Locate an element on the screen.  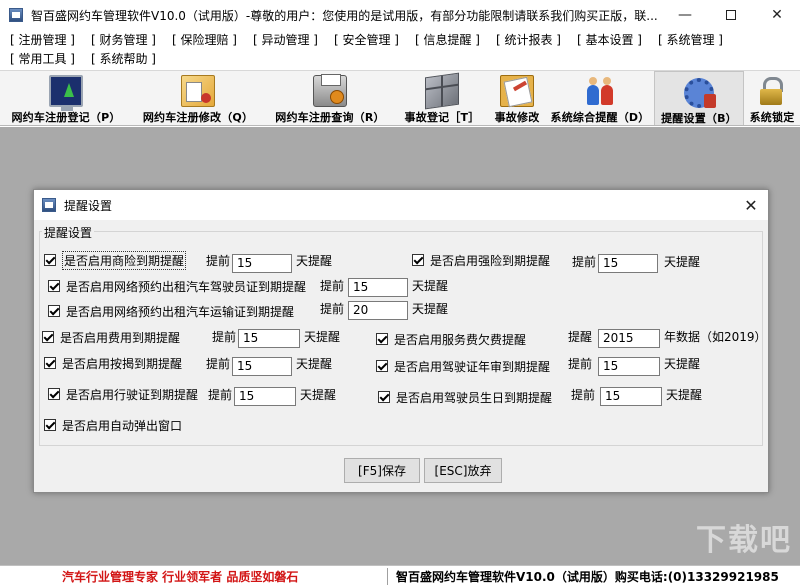
toolbar-overview-reminder-button: 系统综合提醒（D） is located at coordinates (600, 98).